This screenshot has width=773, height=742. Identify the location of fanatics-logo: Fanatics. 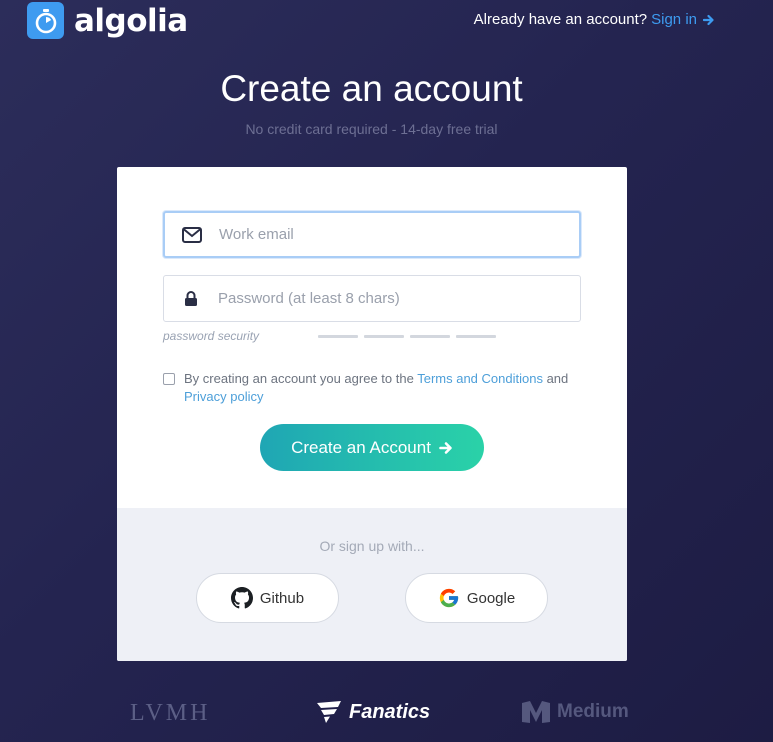
(372, 712).